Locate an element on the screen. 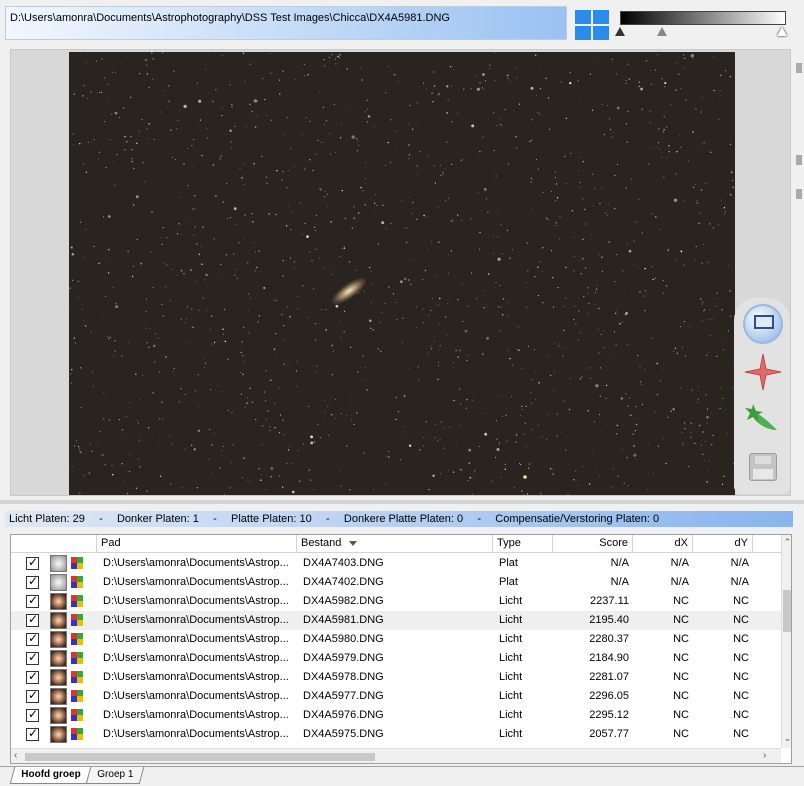 The image size is (804, 786). scroll-left-icon: ‹ is located at coordinates (15, 755).